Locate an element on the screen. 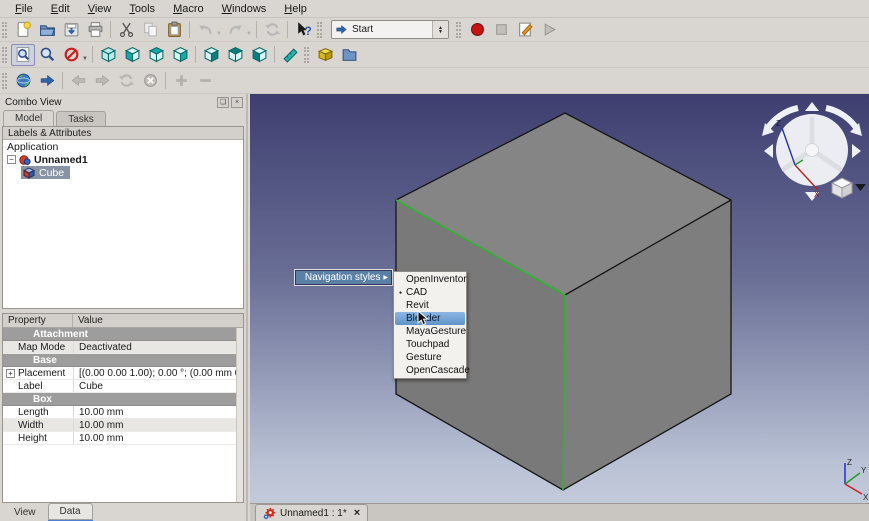 Image resolution: width=869 pixels, height=521 pixels. property-row: + Height 10.00 mm is located at coordinates (123, 438).